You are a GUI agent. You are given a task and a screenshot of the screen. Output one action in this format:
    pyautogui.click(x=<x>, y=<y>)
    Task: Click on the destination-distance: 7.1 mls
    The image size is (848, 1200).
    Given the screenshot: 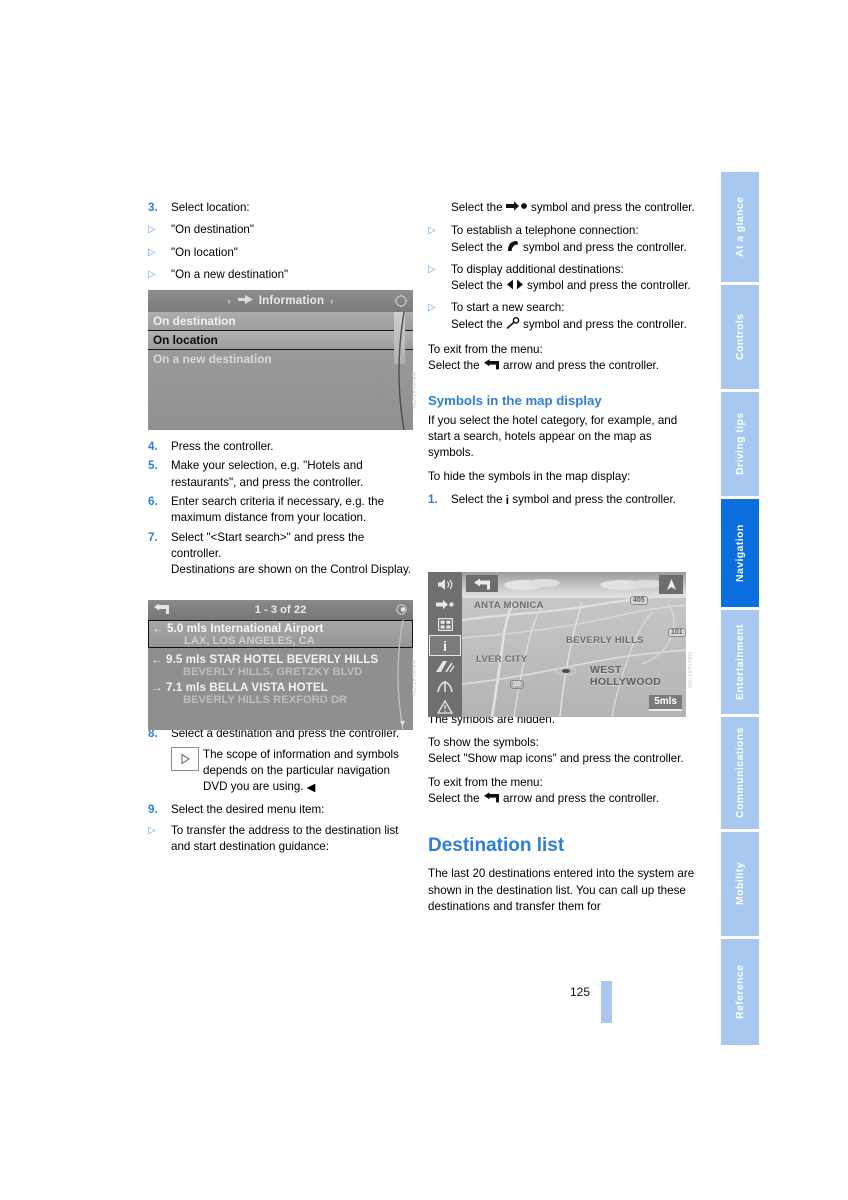 What is the action you would take?
    pyautogui.click(x=186, y=687)
    